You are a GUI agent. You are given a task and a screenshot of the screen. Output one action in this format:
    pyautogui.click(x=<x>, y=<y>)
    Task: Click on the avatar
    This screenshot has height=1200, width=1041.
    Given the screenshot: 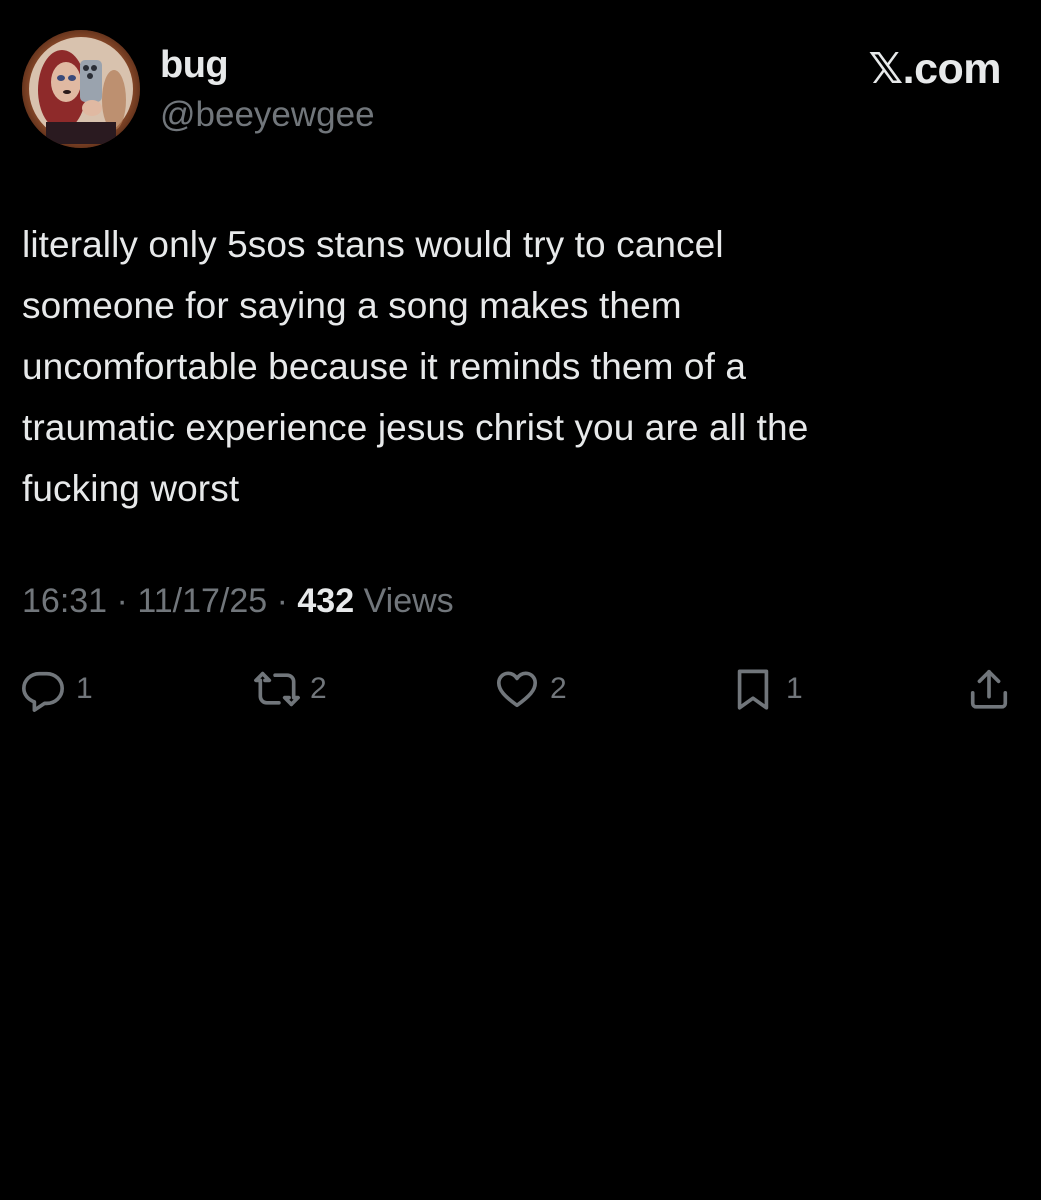 What is the action you would take?
    pyautogui.click(x=81, y=89)
    